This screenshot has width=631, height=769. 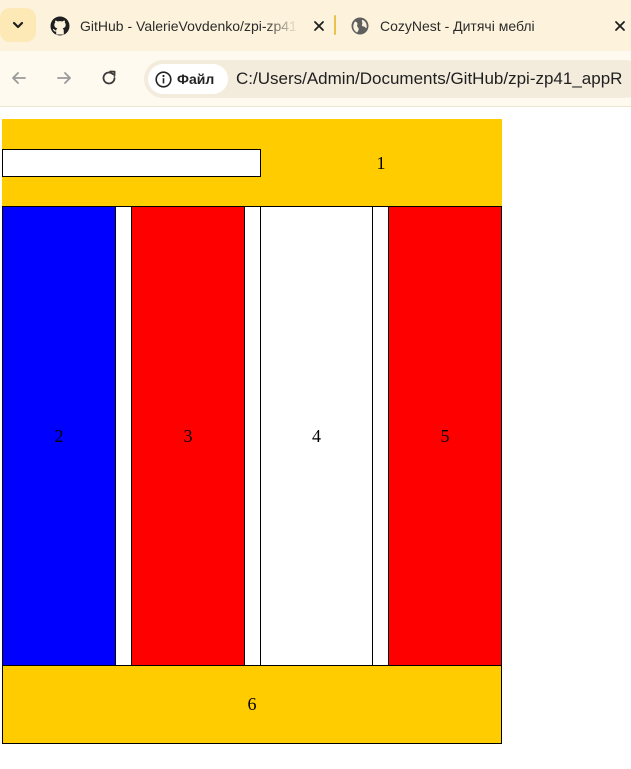 I want to click on tab-title: GitHub - ValerieVovdenko/zpi-zp41_appR, so click(x=189, y=26).